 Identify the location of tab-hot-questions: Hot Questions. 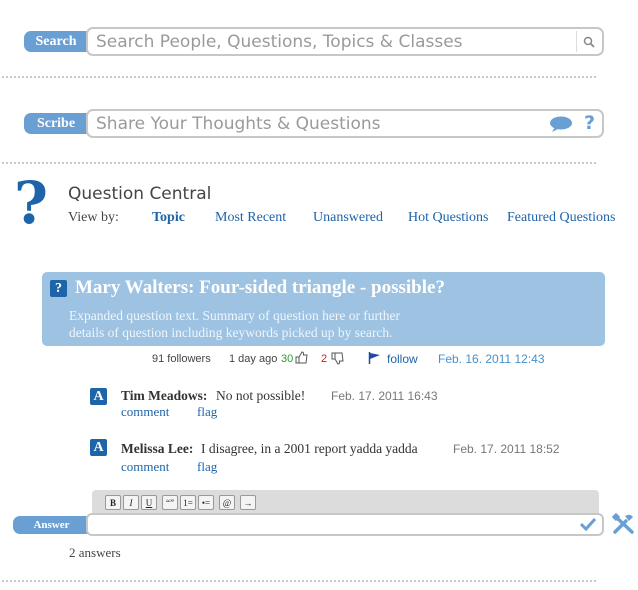
(448, 218).